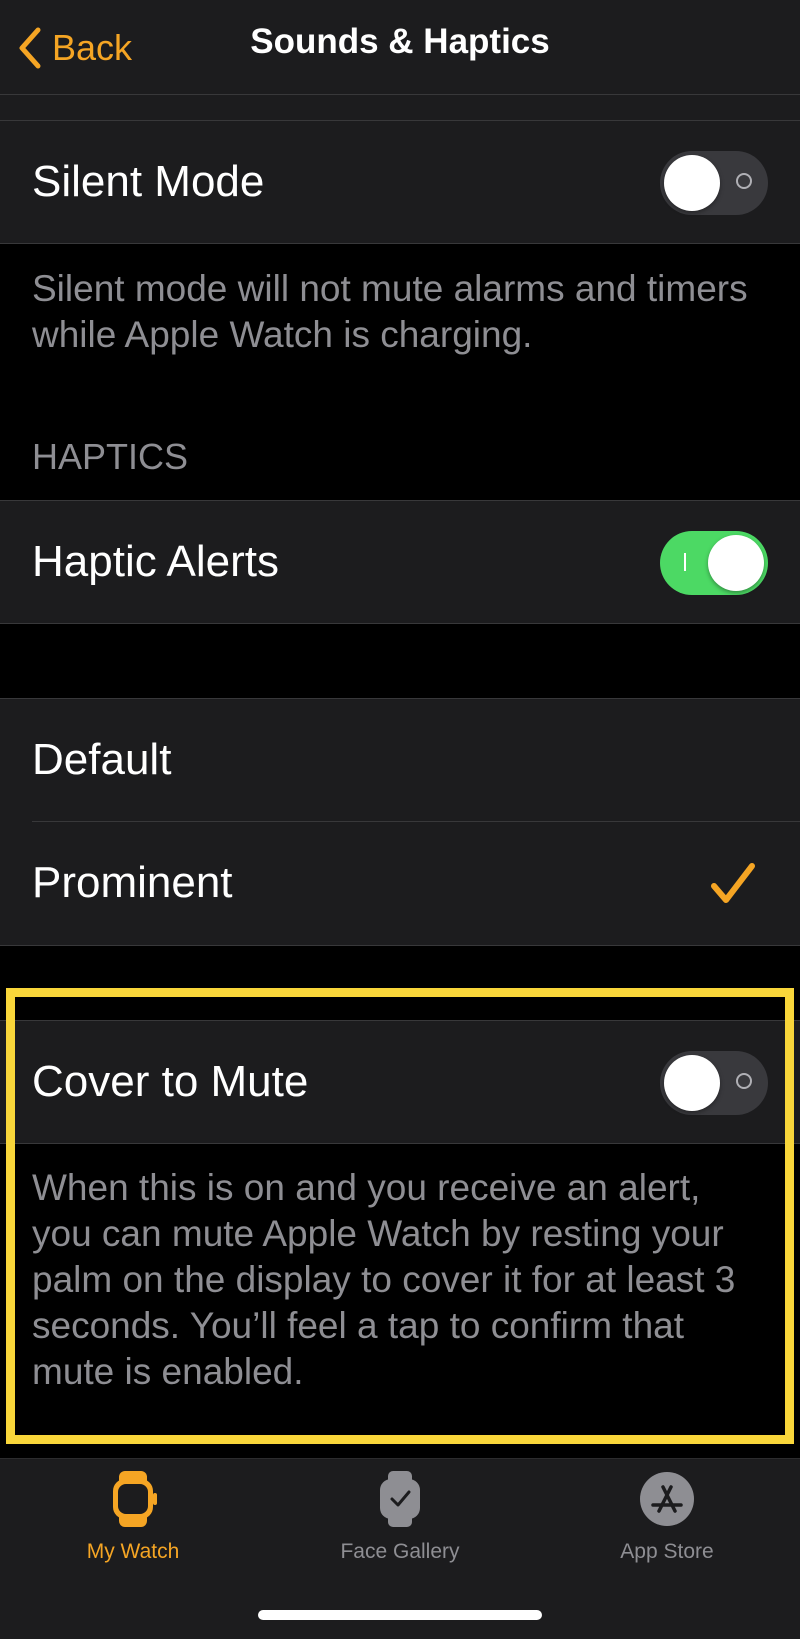 Image resolution: width=800 pixels, height=1639 pixels. I want to click on haptic-option-default: Default, so click(400, 760).